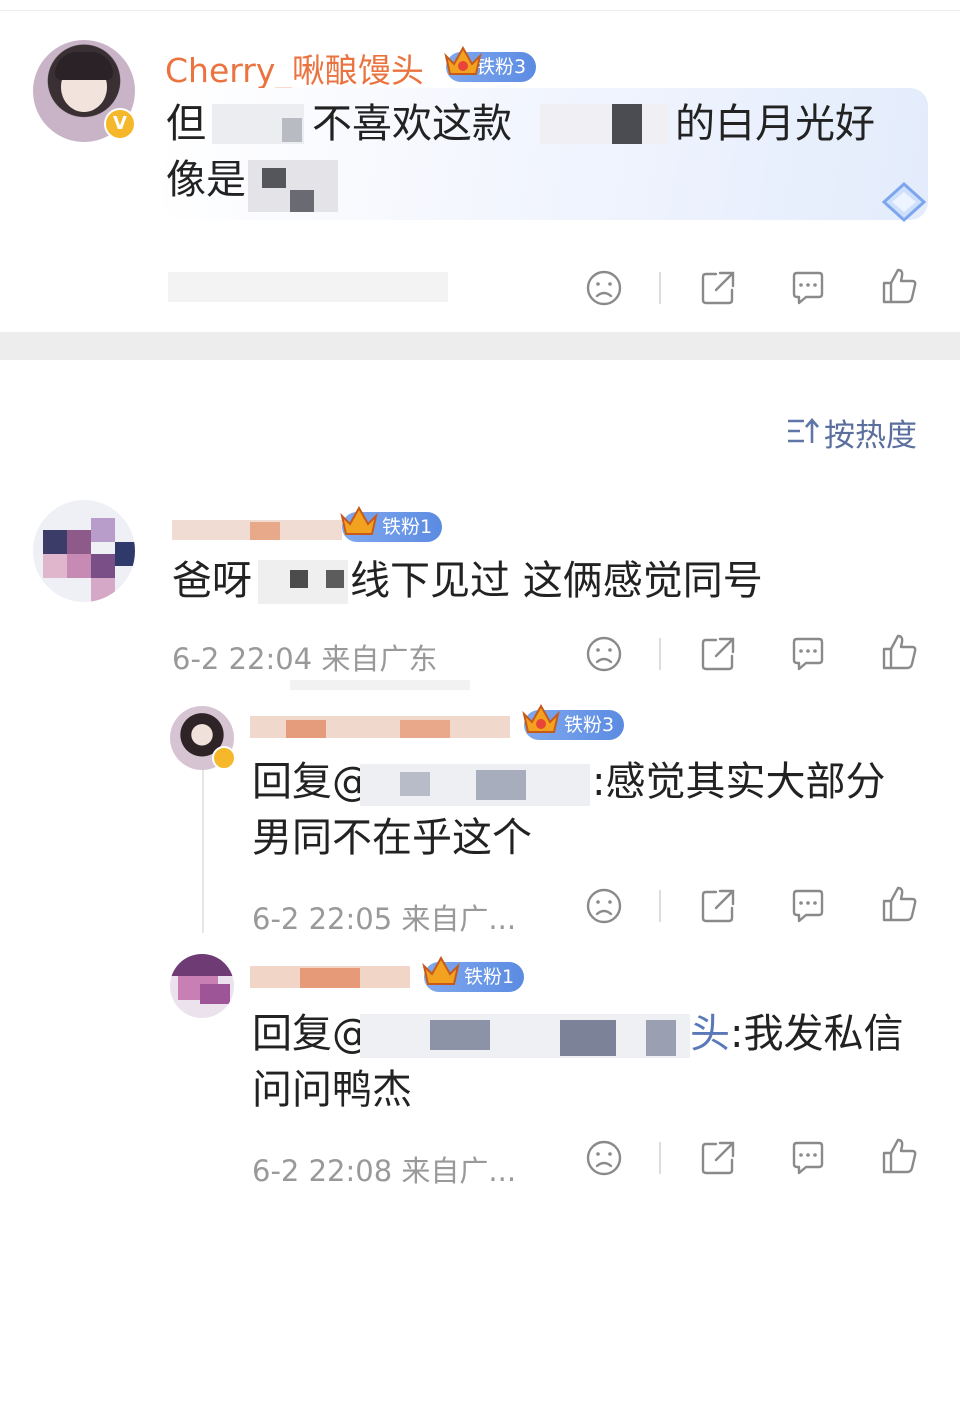 The image size is (960, 1403). I want to click on mention-text: 头, so click(710, 1034).